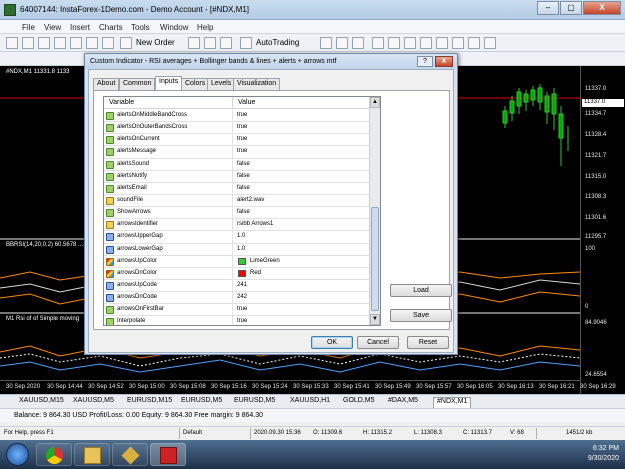 Image resolution: width=625 pixels, height=469 pixels. I want to click on metaeditor-icon, so click(194, 43).